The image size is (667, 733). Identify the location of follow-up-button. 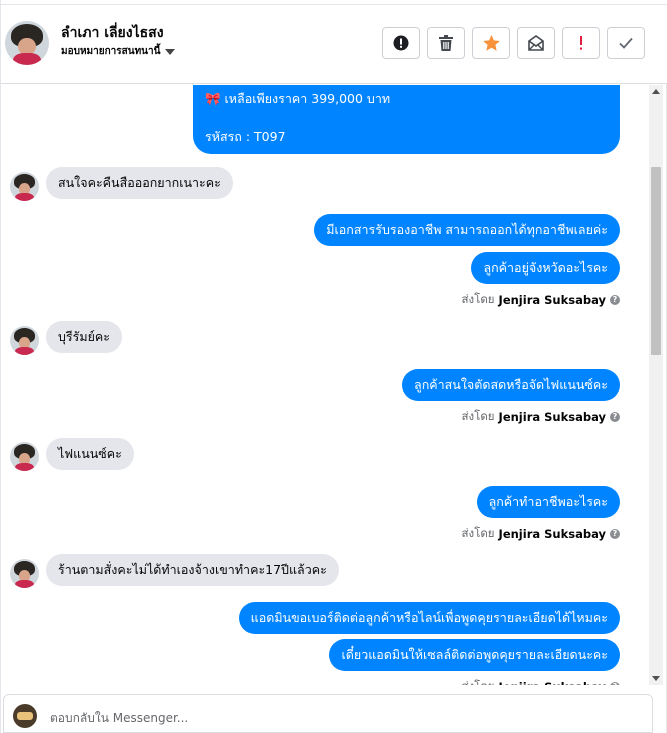
(581, 43).